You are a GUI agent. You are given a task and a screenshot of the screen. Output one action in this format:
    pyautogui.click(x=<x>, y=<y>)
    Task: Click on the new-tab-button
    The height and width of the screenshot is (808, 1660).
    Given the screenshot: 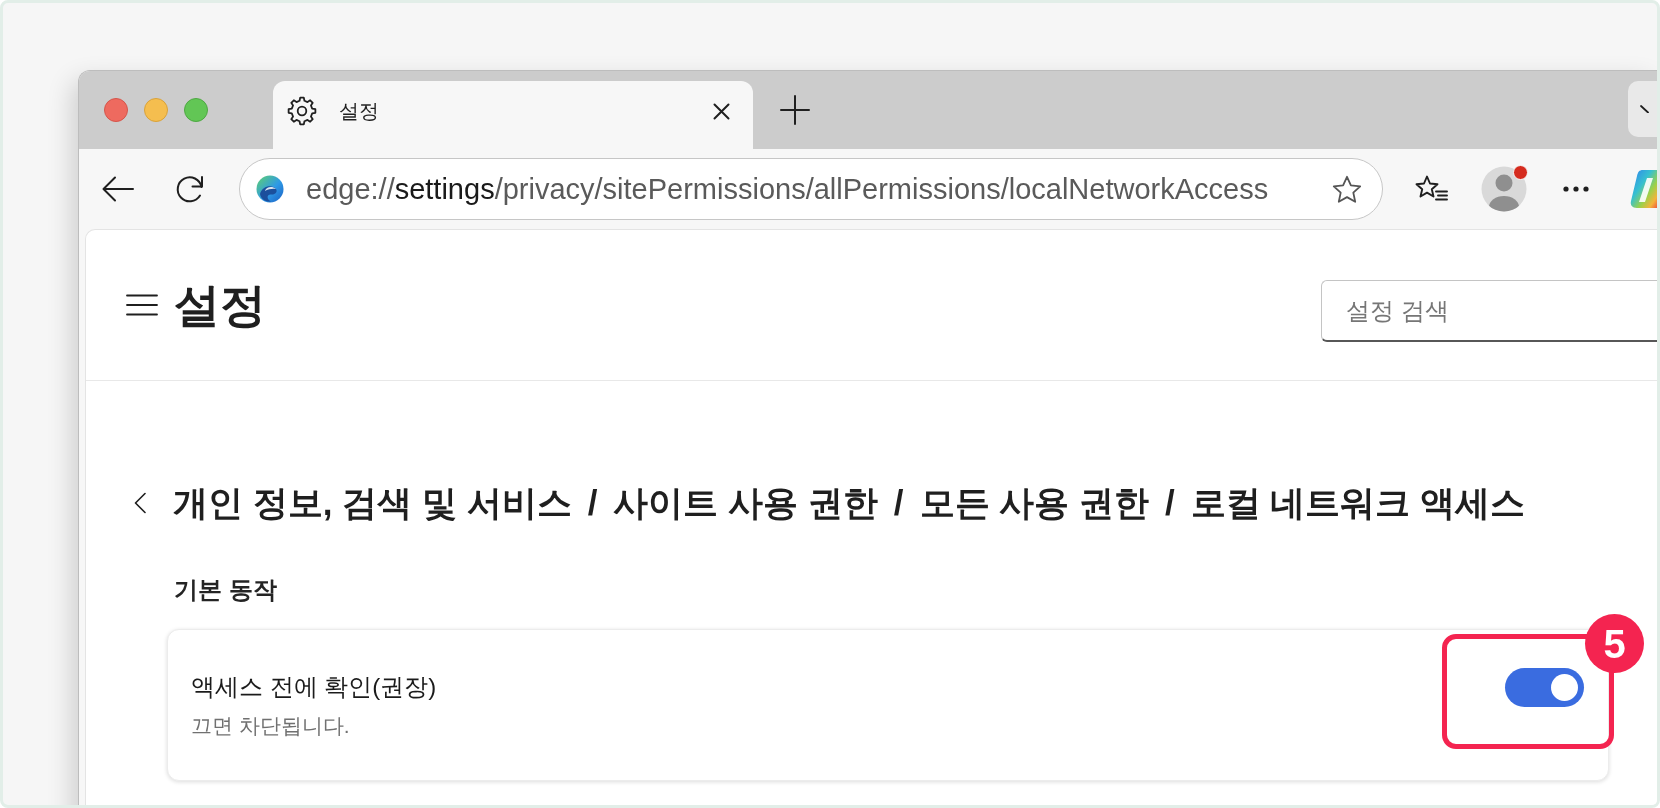 What is the action you would take?
    pyautogui.click(x=795, y=110)
    